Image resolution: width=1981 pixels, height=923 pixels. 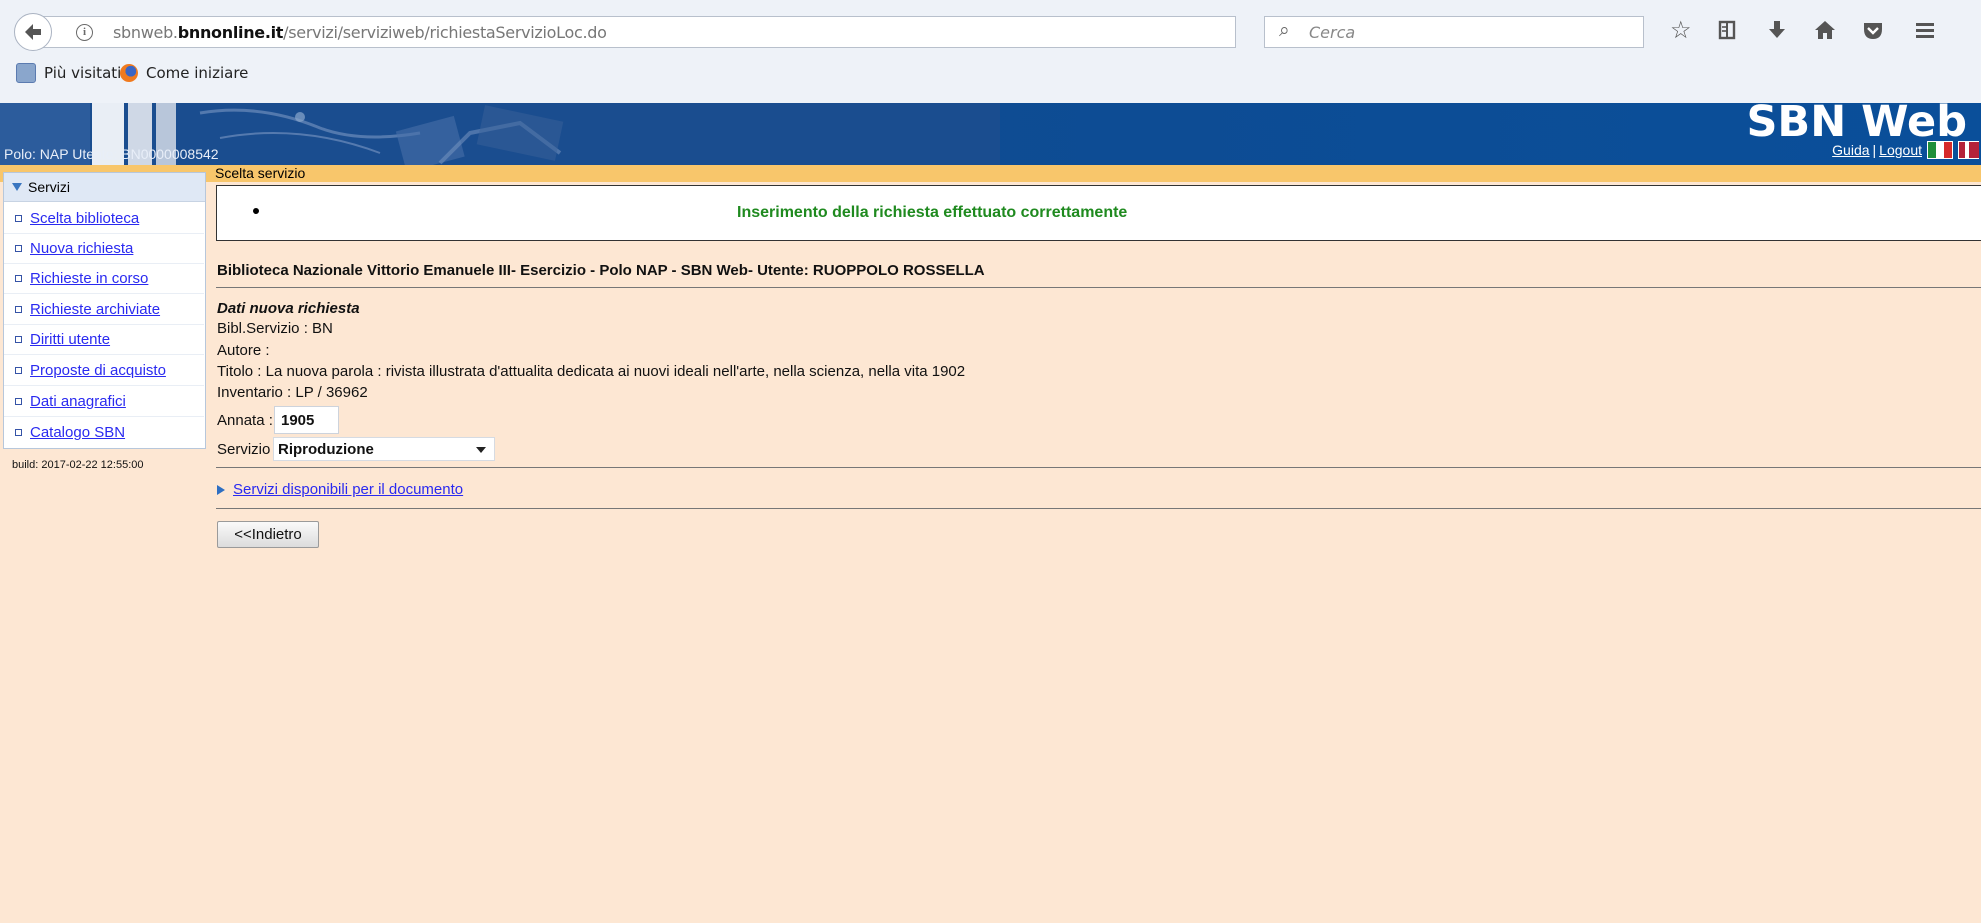 I want to click on back-button: <<Indietro, so click(x=268, y=534).